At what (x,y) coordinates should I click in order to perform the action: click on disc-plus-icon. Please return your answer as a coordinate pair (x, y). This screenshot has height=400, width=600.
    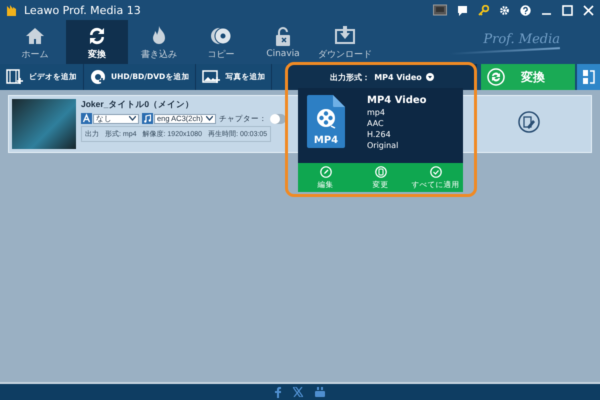
    Looking at the image, I should click on (98, 77).